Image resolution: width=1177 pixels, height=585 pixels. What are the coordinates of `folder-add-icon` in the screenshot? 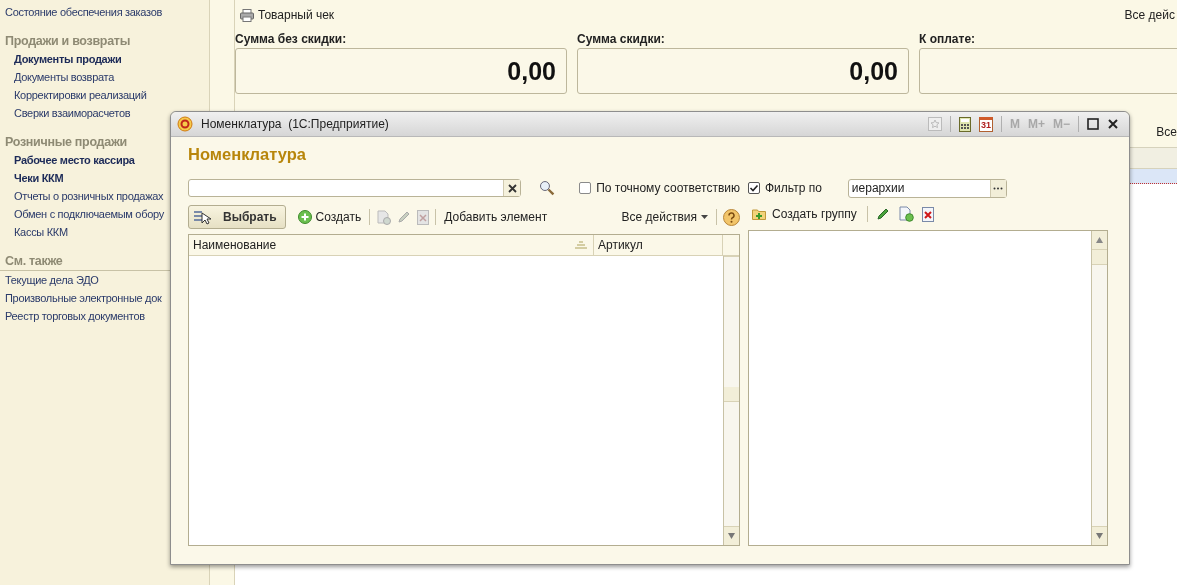 It's located at (760, 214).